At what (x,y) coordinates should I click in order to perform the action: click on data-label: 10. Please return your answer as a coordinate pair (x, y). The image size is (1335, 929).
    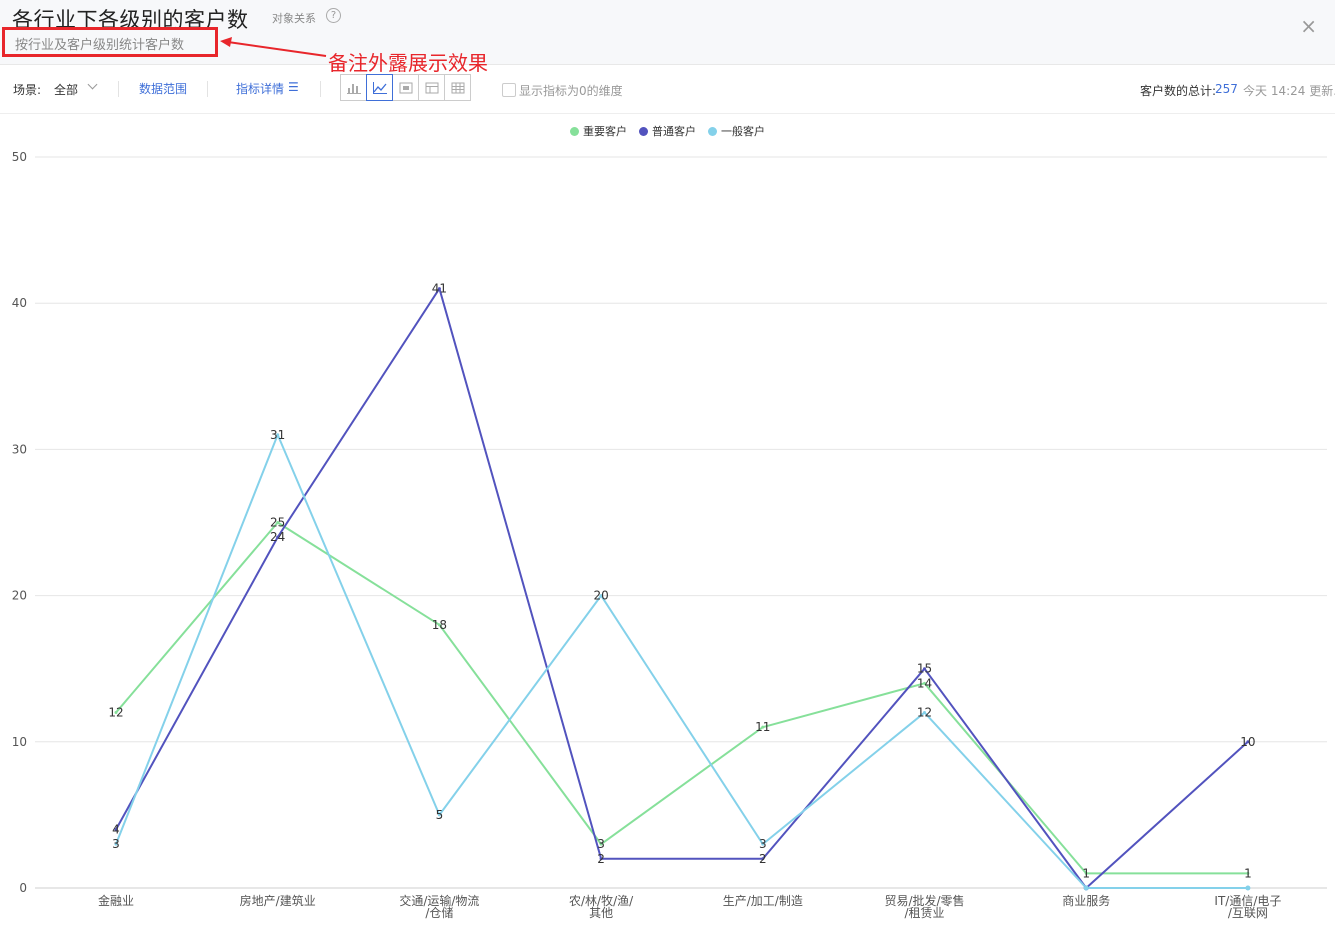
    Looking at the image, I should click on (1247, 742).